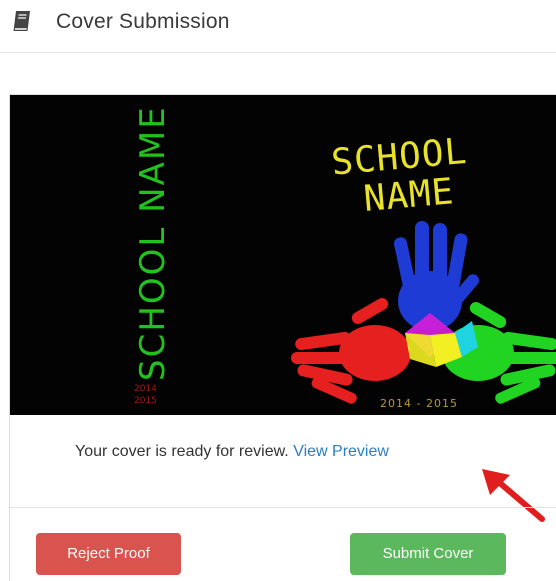 This screenshot has width=556, height=581. Describe the element at coordinates (278, 52) in the screenshot. I see `header-divider` at that location.